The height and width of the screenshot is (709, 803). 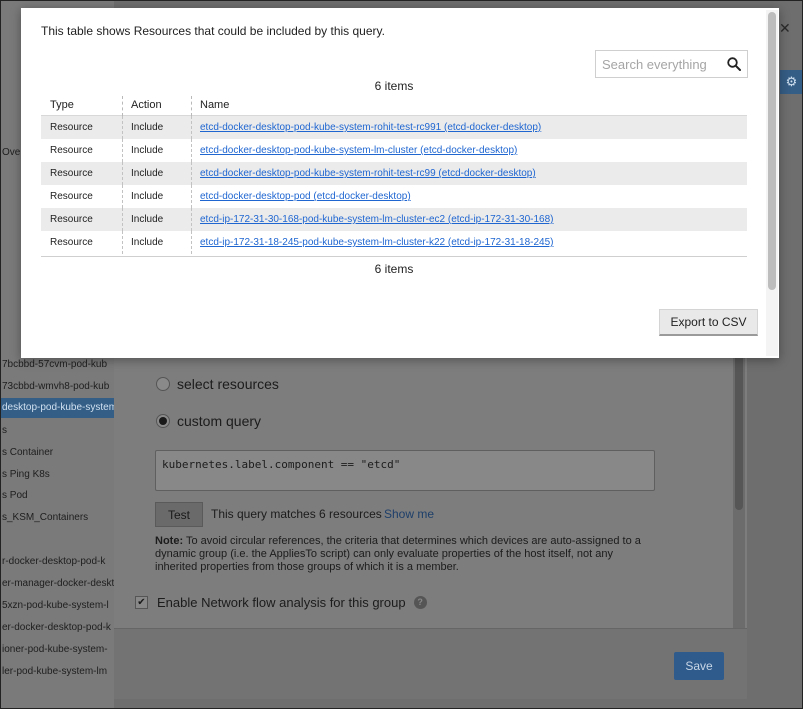 I want to click on radio-custom-label: custom query, so click(x=219, y=421).